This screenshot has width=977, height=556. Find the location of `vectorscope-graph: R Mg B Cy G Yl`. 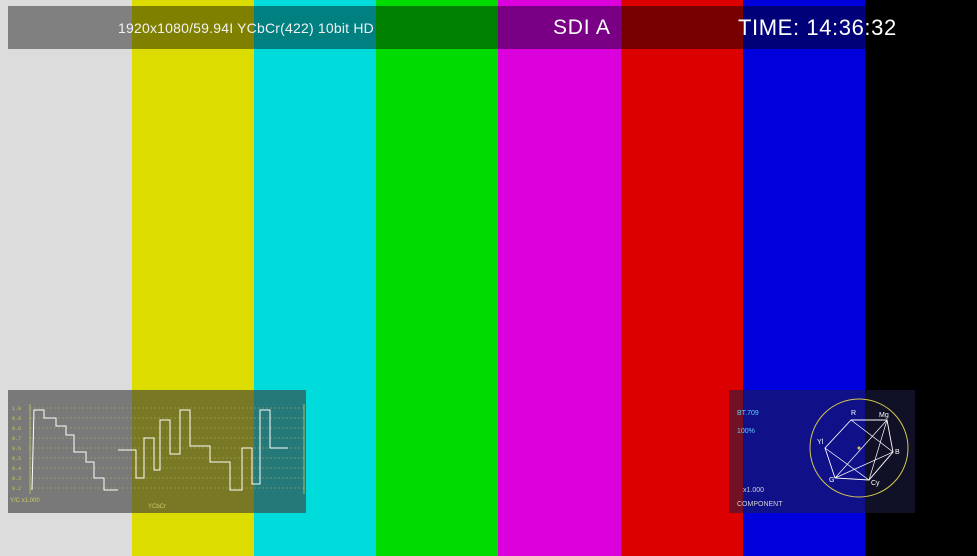

vectorscope-graph: R Mg B Cy G Yl is located at coordinates (859, 448).